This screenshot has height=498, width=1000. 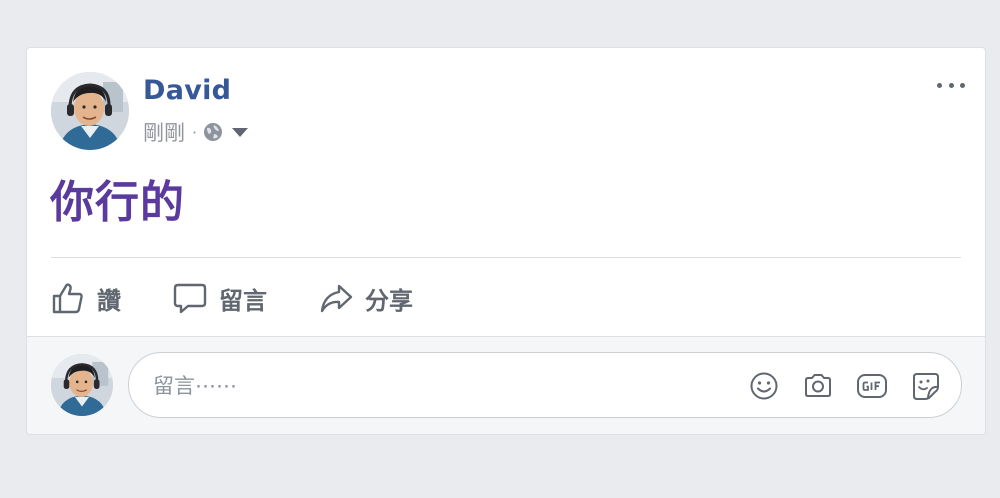 I want to click on share-button: 分享, so click(x=366, y=298).